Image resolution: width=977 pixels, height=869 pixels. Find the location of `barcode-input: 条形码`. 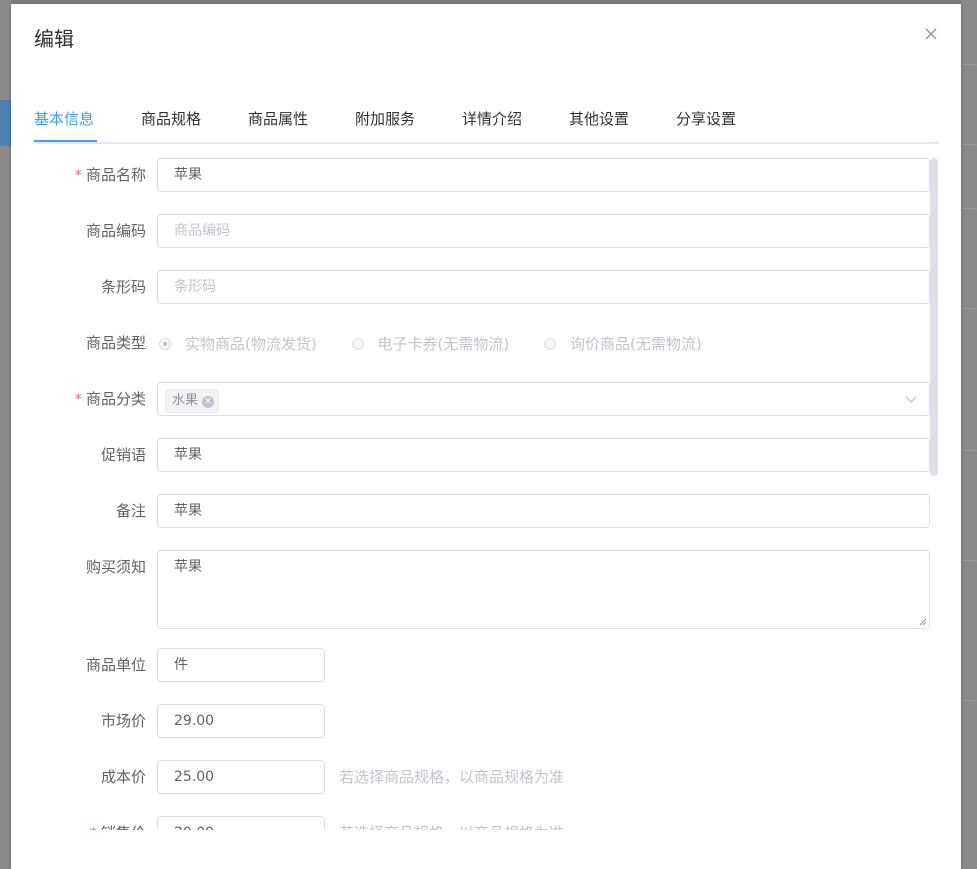

barcode-input: 条形码 is located at coordinates (543, 287).